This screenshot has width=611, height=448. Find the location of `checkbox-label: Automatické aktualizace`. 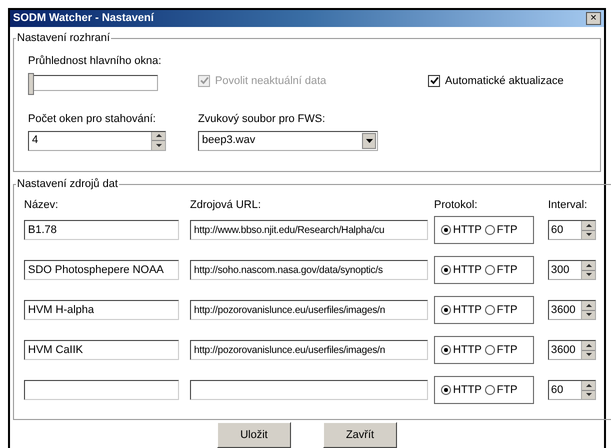

checkbox-label: Automatické aktualizace is located at coordinates (504, 81).